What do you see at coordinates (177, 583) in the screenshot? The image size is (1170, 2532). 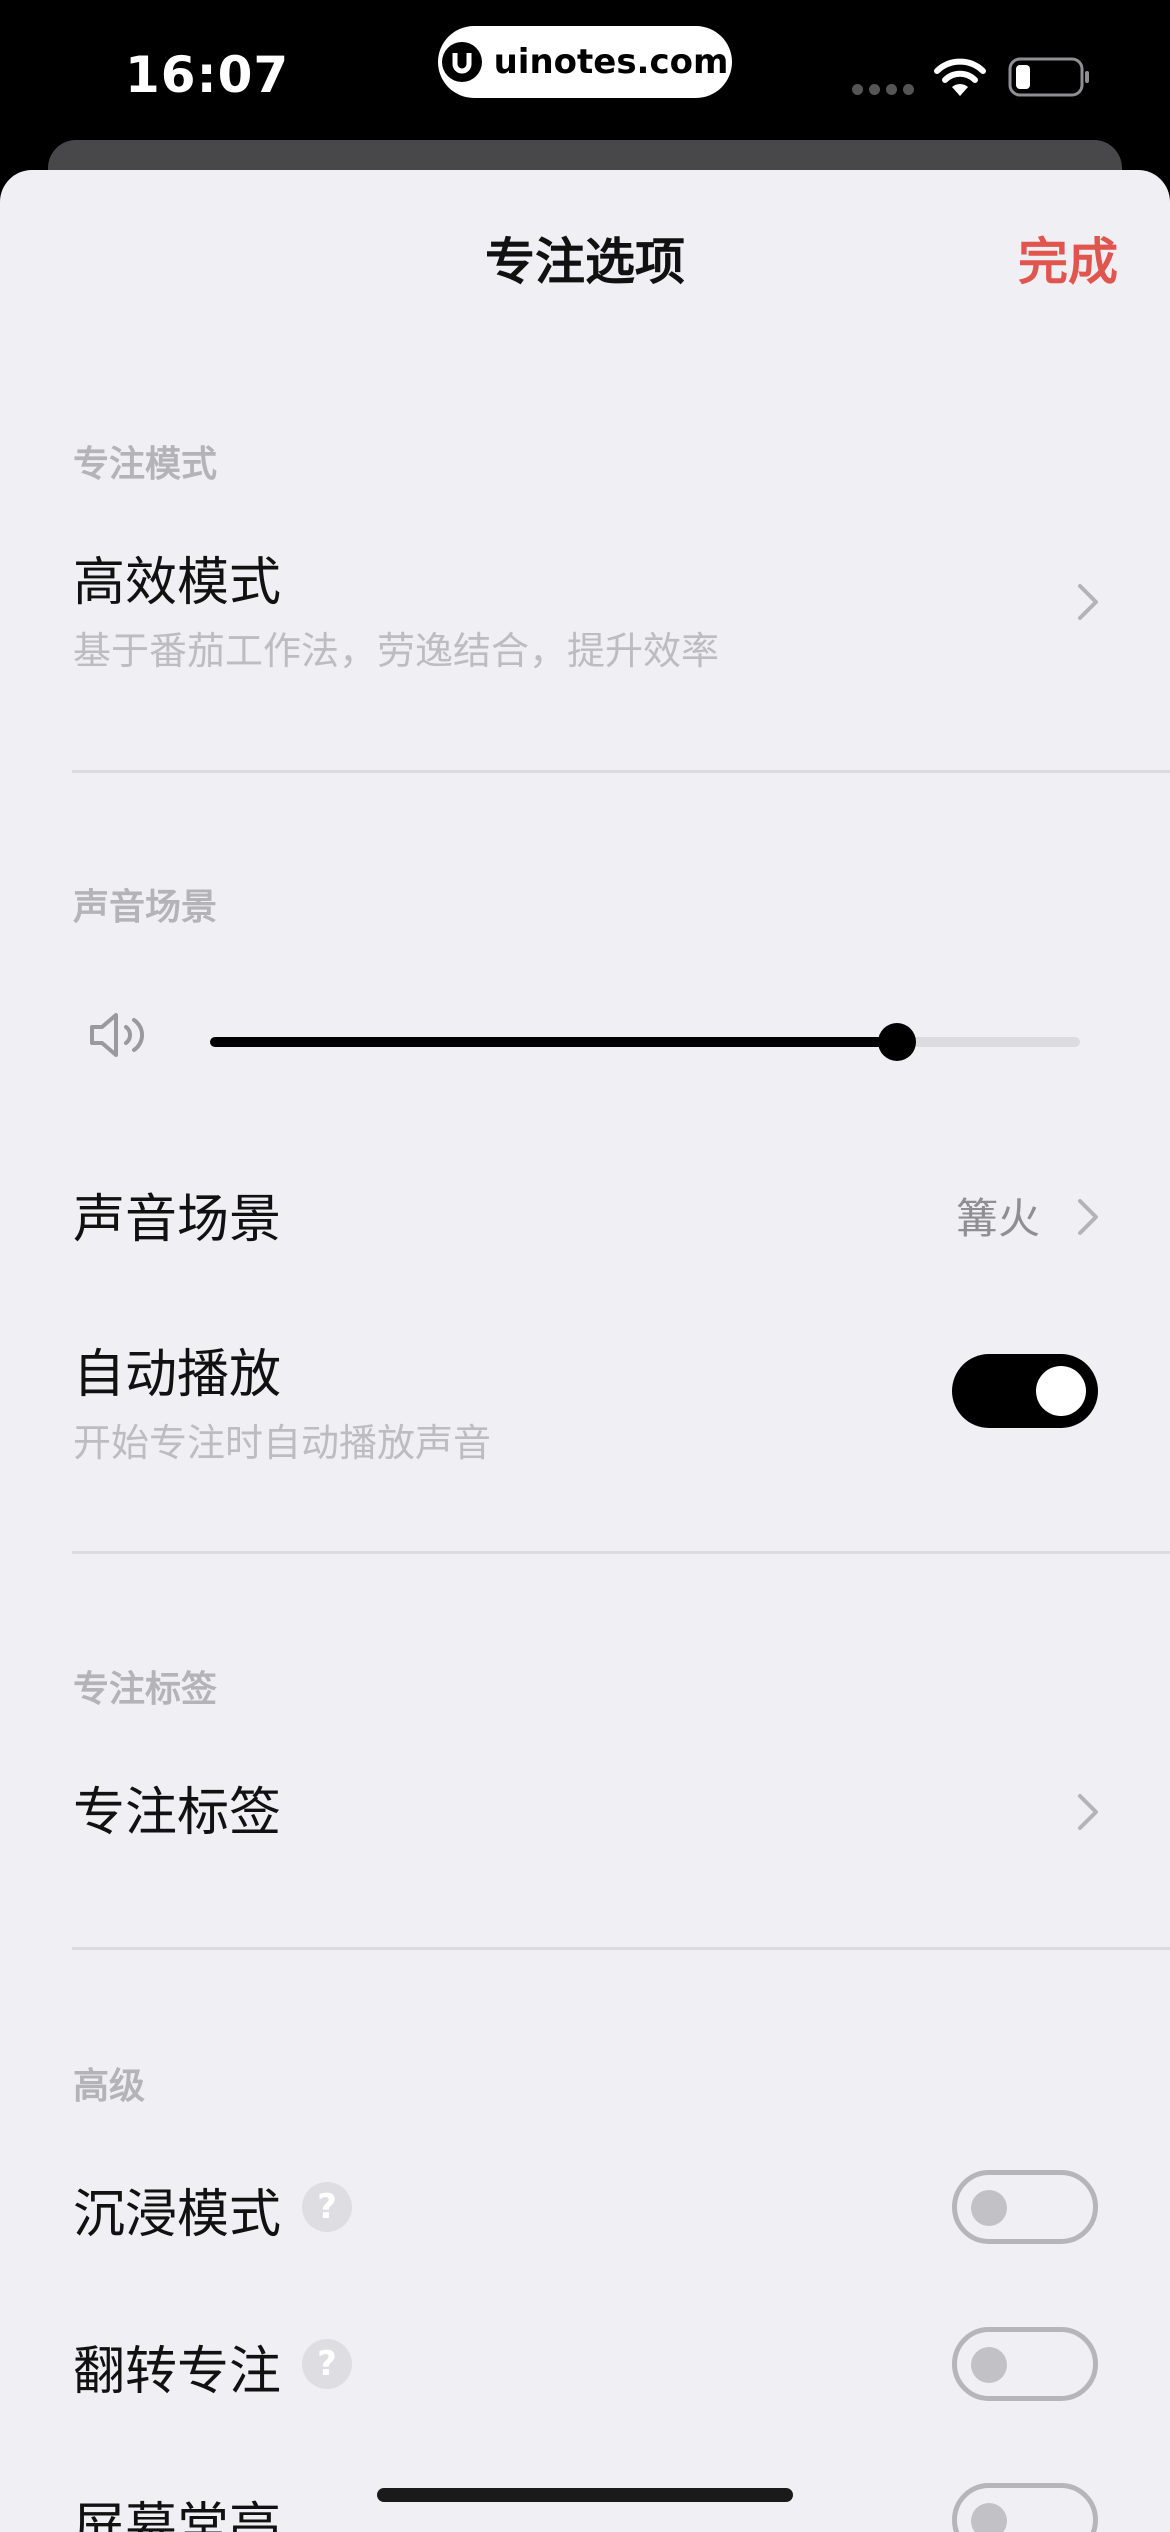 I see `efficient-mode-title: 高效模式` at bounding box center [177, 583].